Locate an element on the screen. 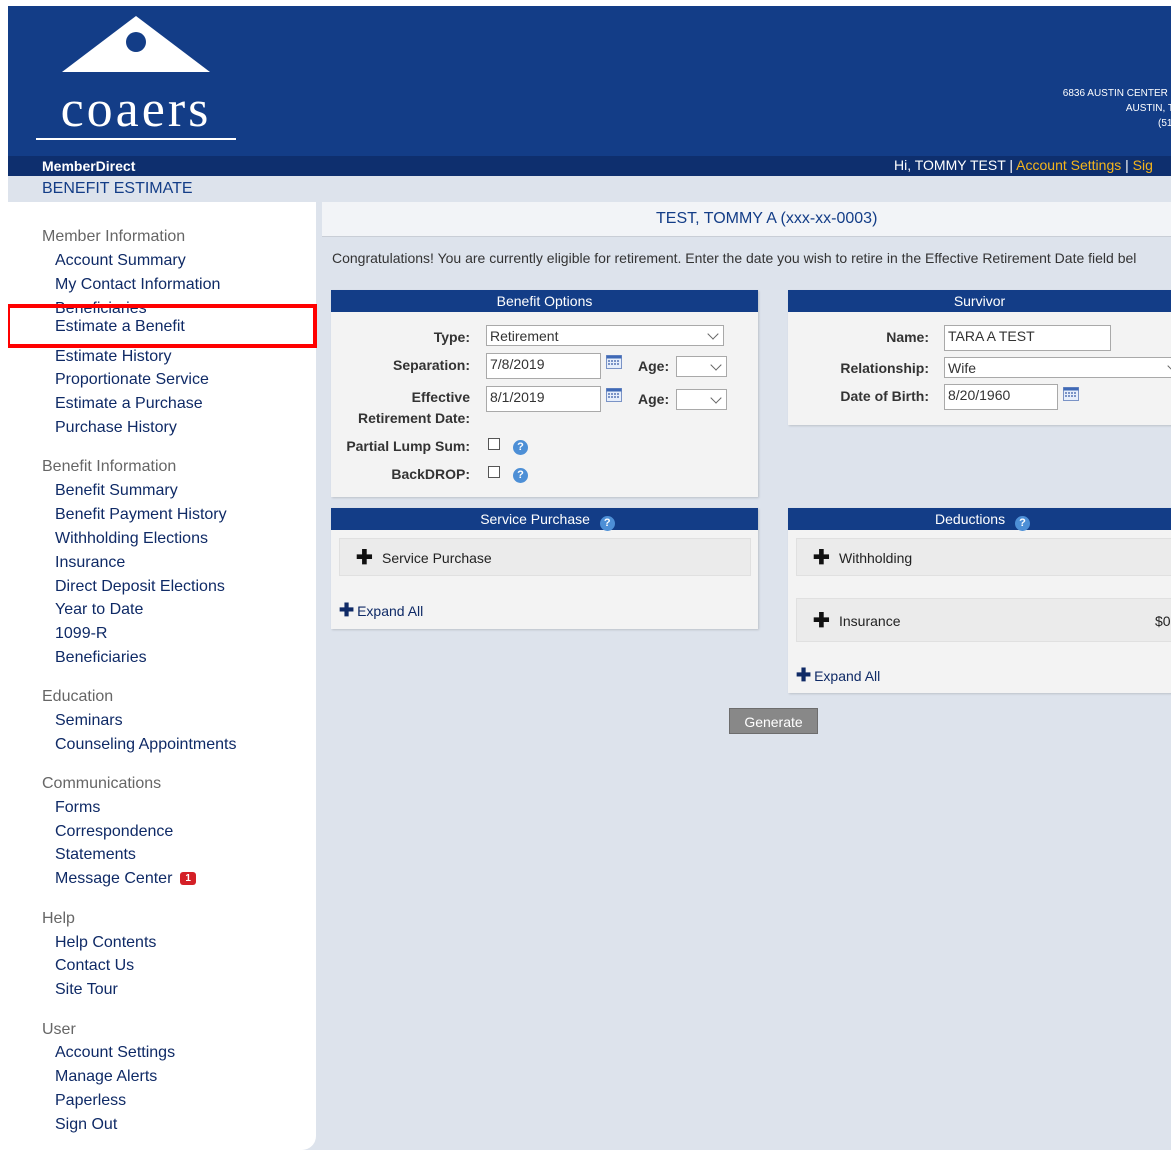 The image size is (1171, 1150). relationship-label: Relationship: is located at coordinates (884, 368).